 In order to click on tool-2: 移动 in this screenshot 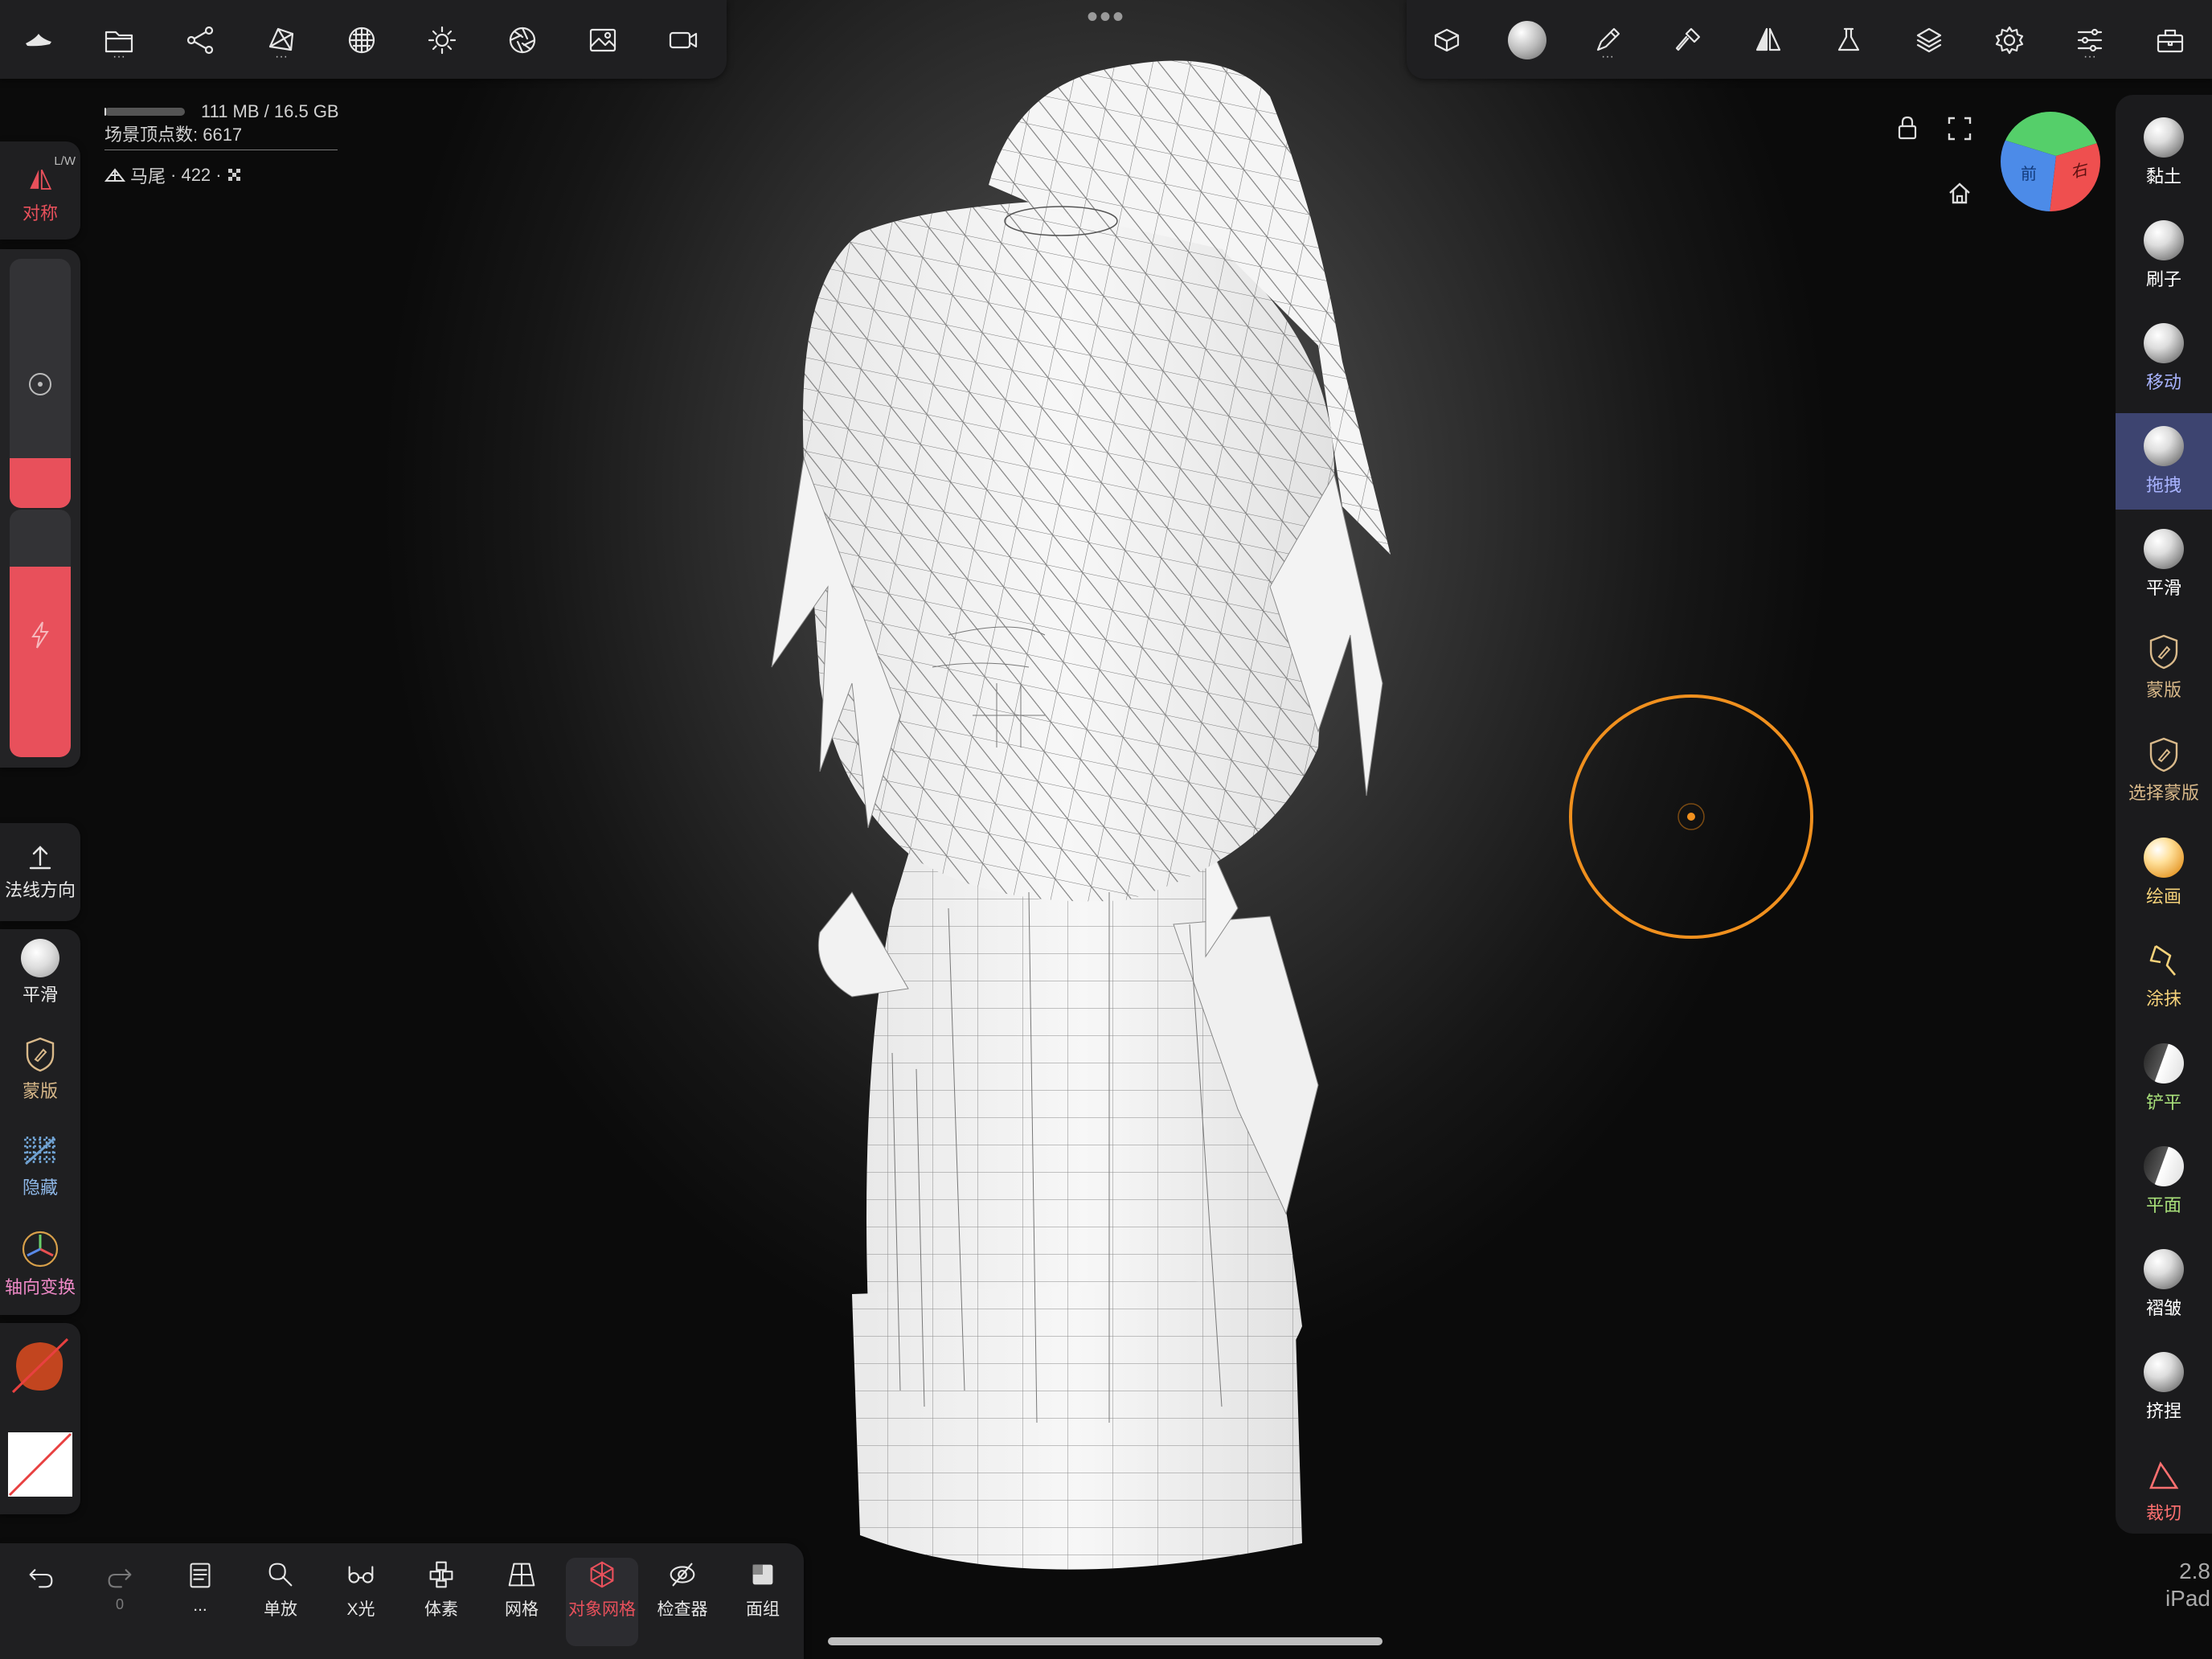, I will do `click(2164, 358)`.